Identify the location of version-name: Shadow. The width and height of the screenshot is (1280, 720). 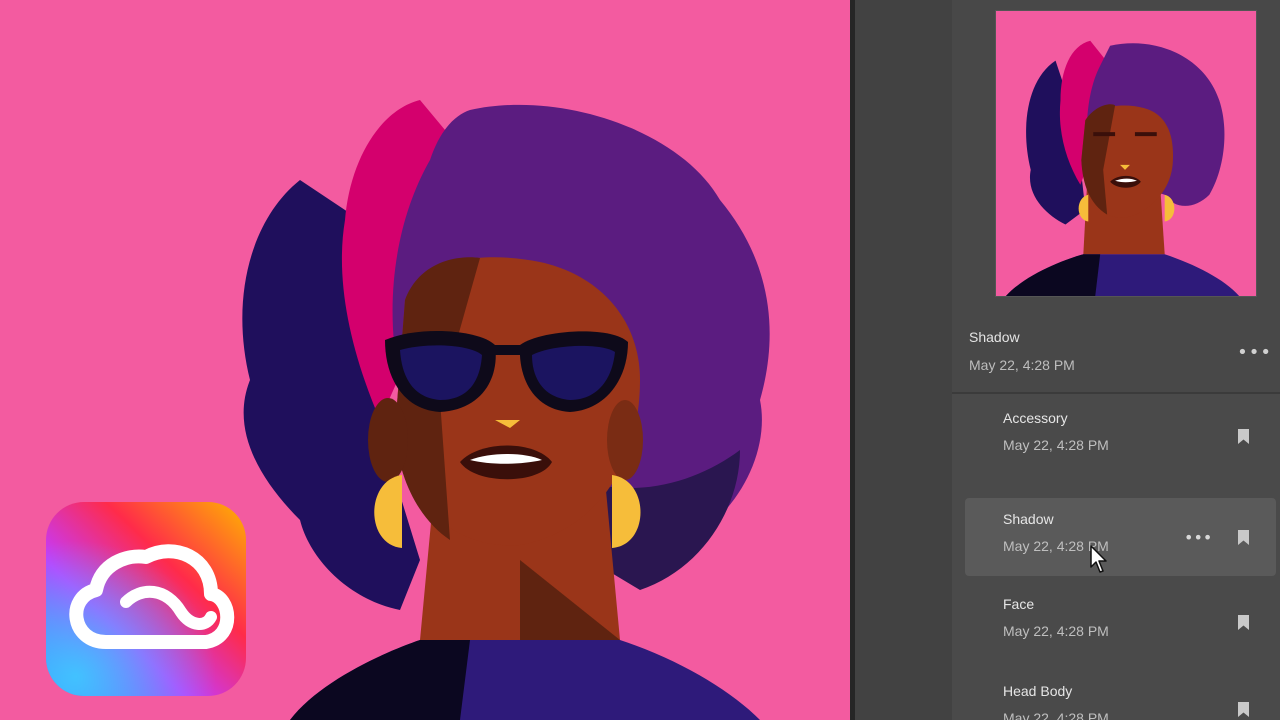
(1028, 519).